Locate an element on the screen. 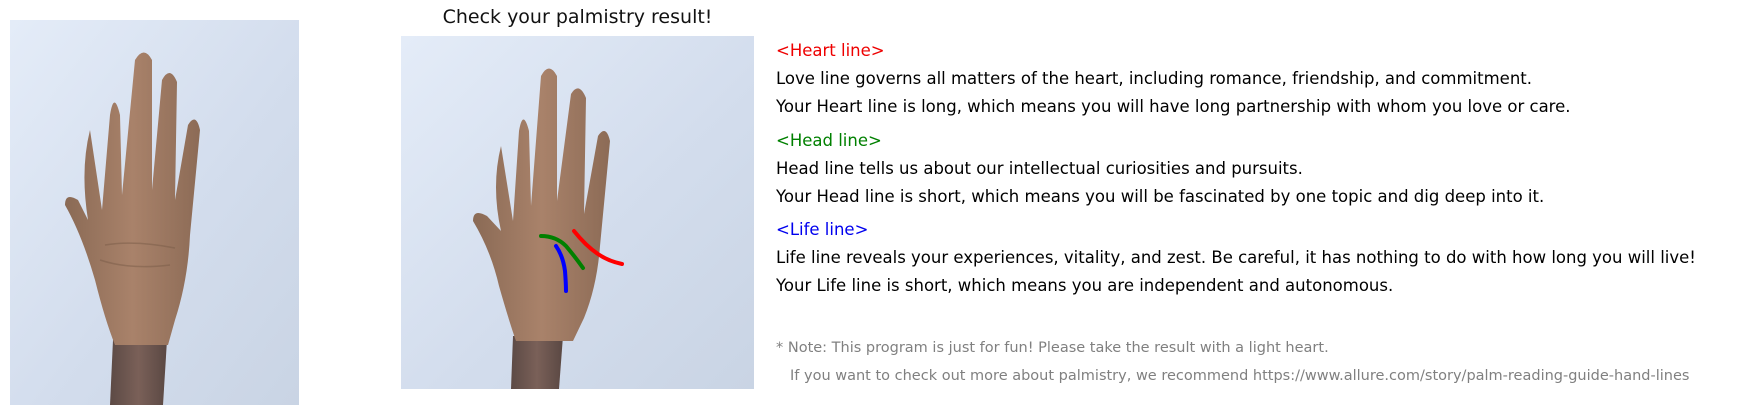 Image resolution: width=1748 pixels, height=415 pixels. head-line-header: <Head line> is located at coordinates (829, 140).